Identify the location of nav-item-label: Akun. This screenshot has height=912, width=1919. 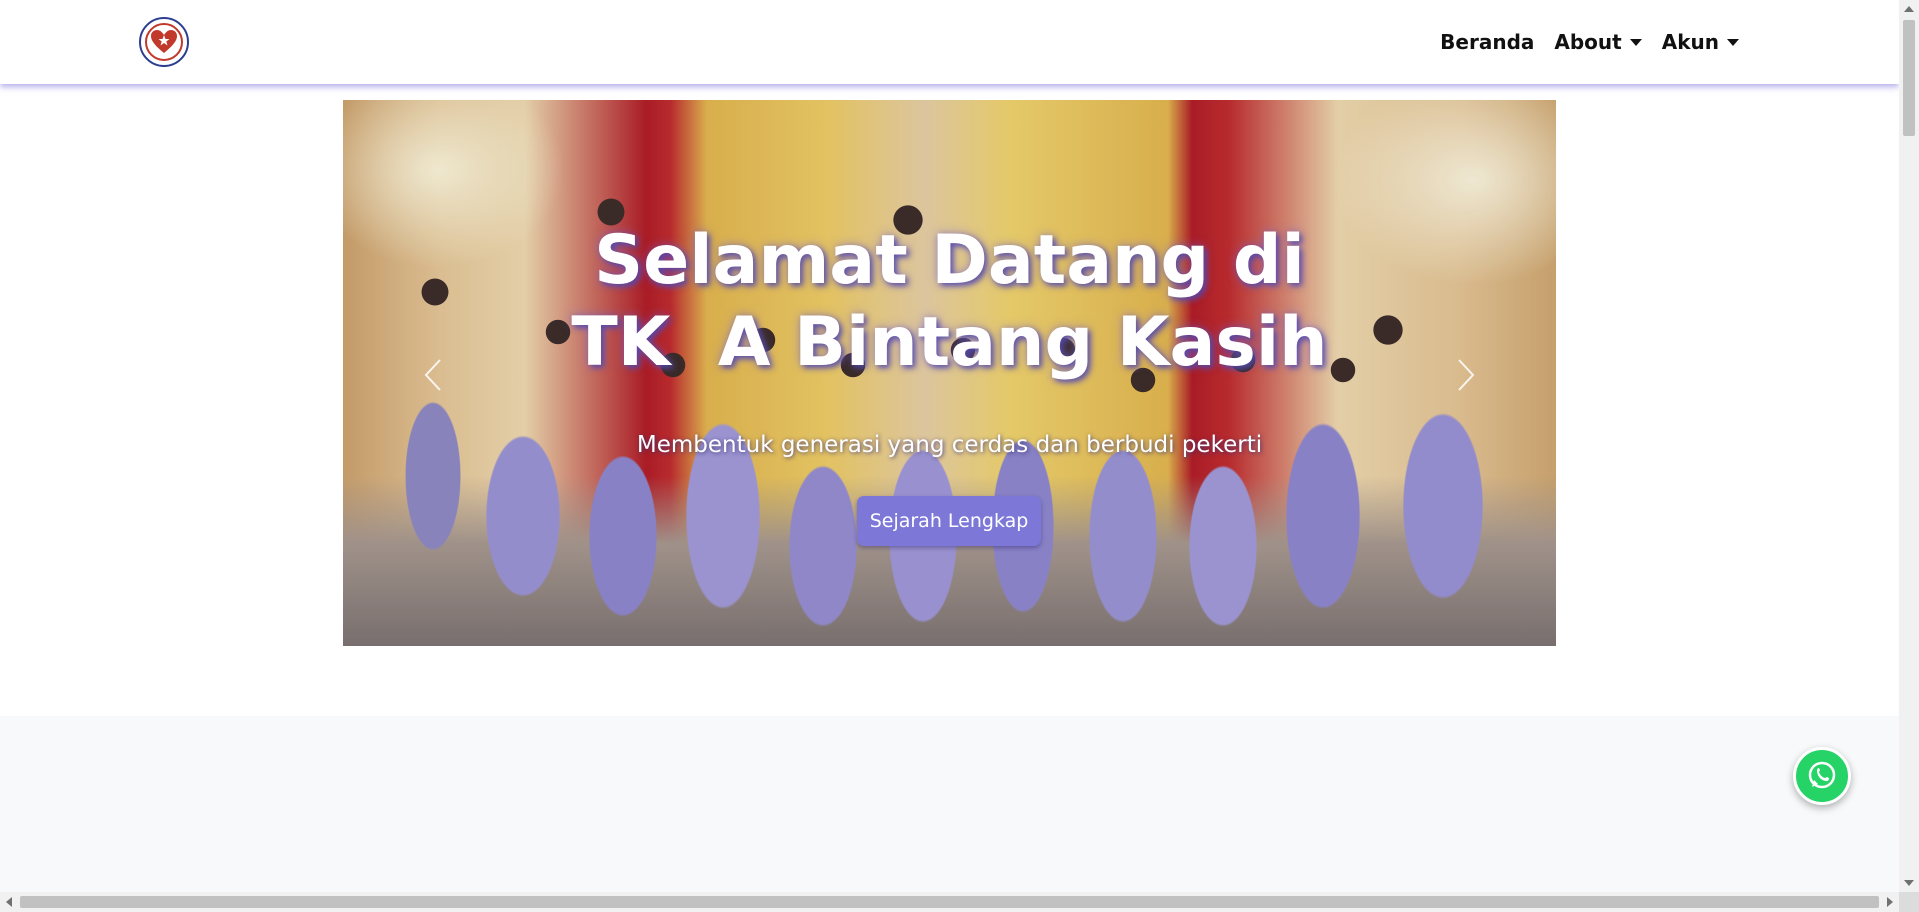
(1690, 42).